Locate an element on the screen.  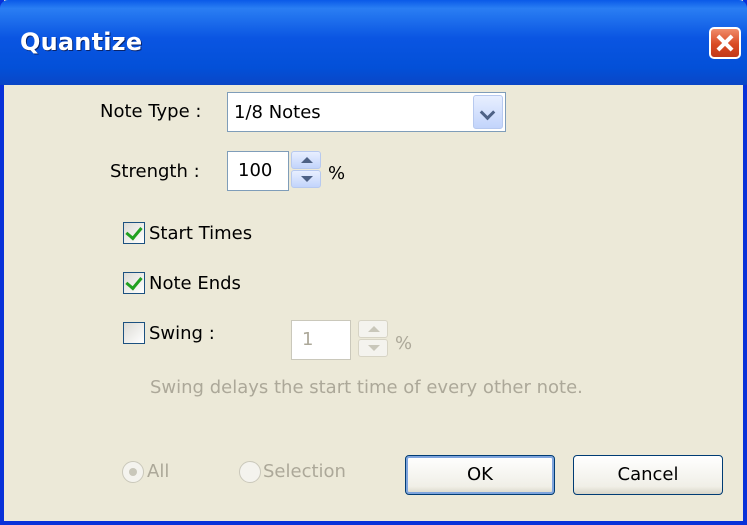
ok-button: OK is located at coordinates (480, 475).